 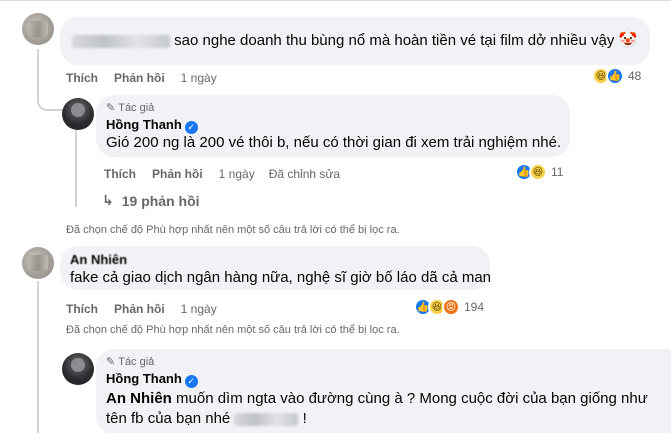 What do you see at coordinates (628, 40) in the screenshot?
I see `clown-emoji: 🤡` at bounding box center [628, 40].